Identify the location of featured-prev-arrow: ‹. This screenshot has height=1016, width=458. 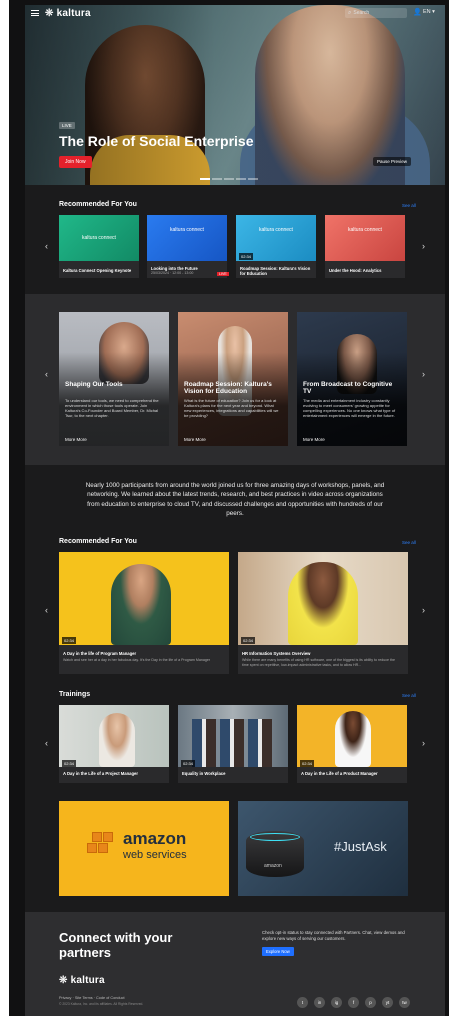
(46, 374).